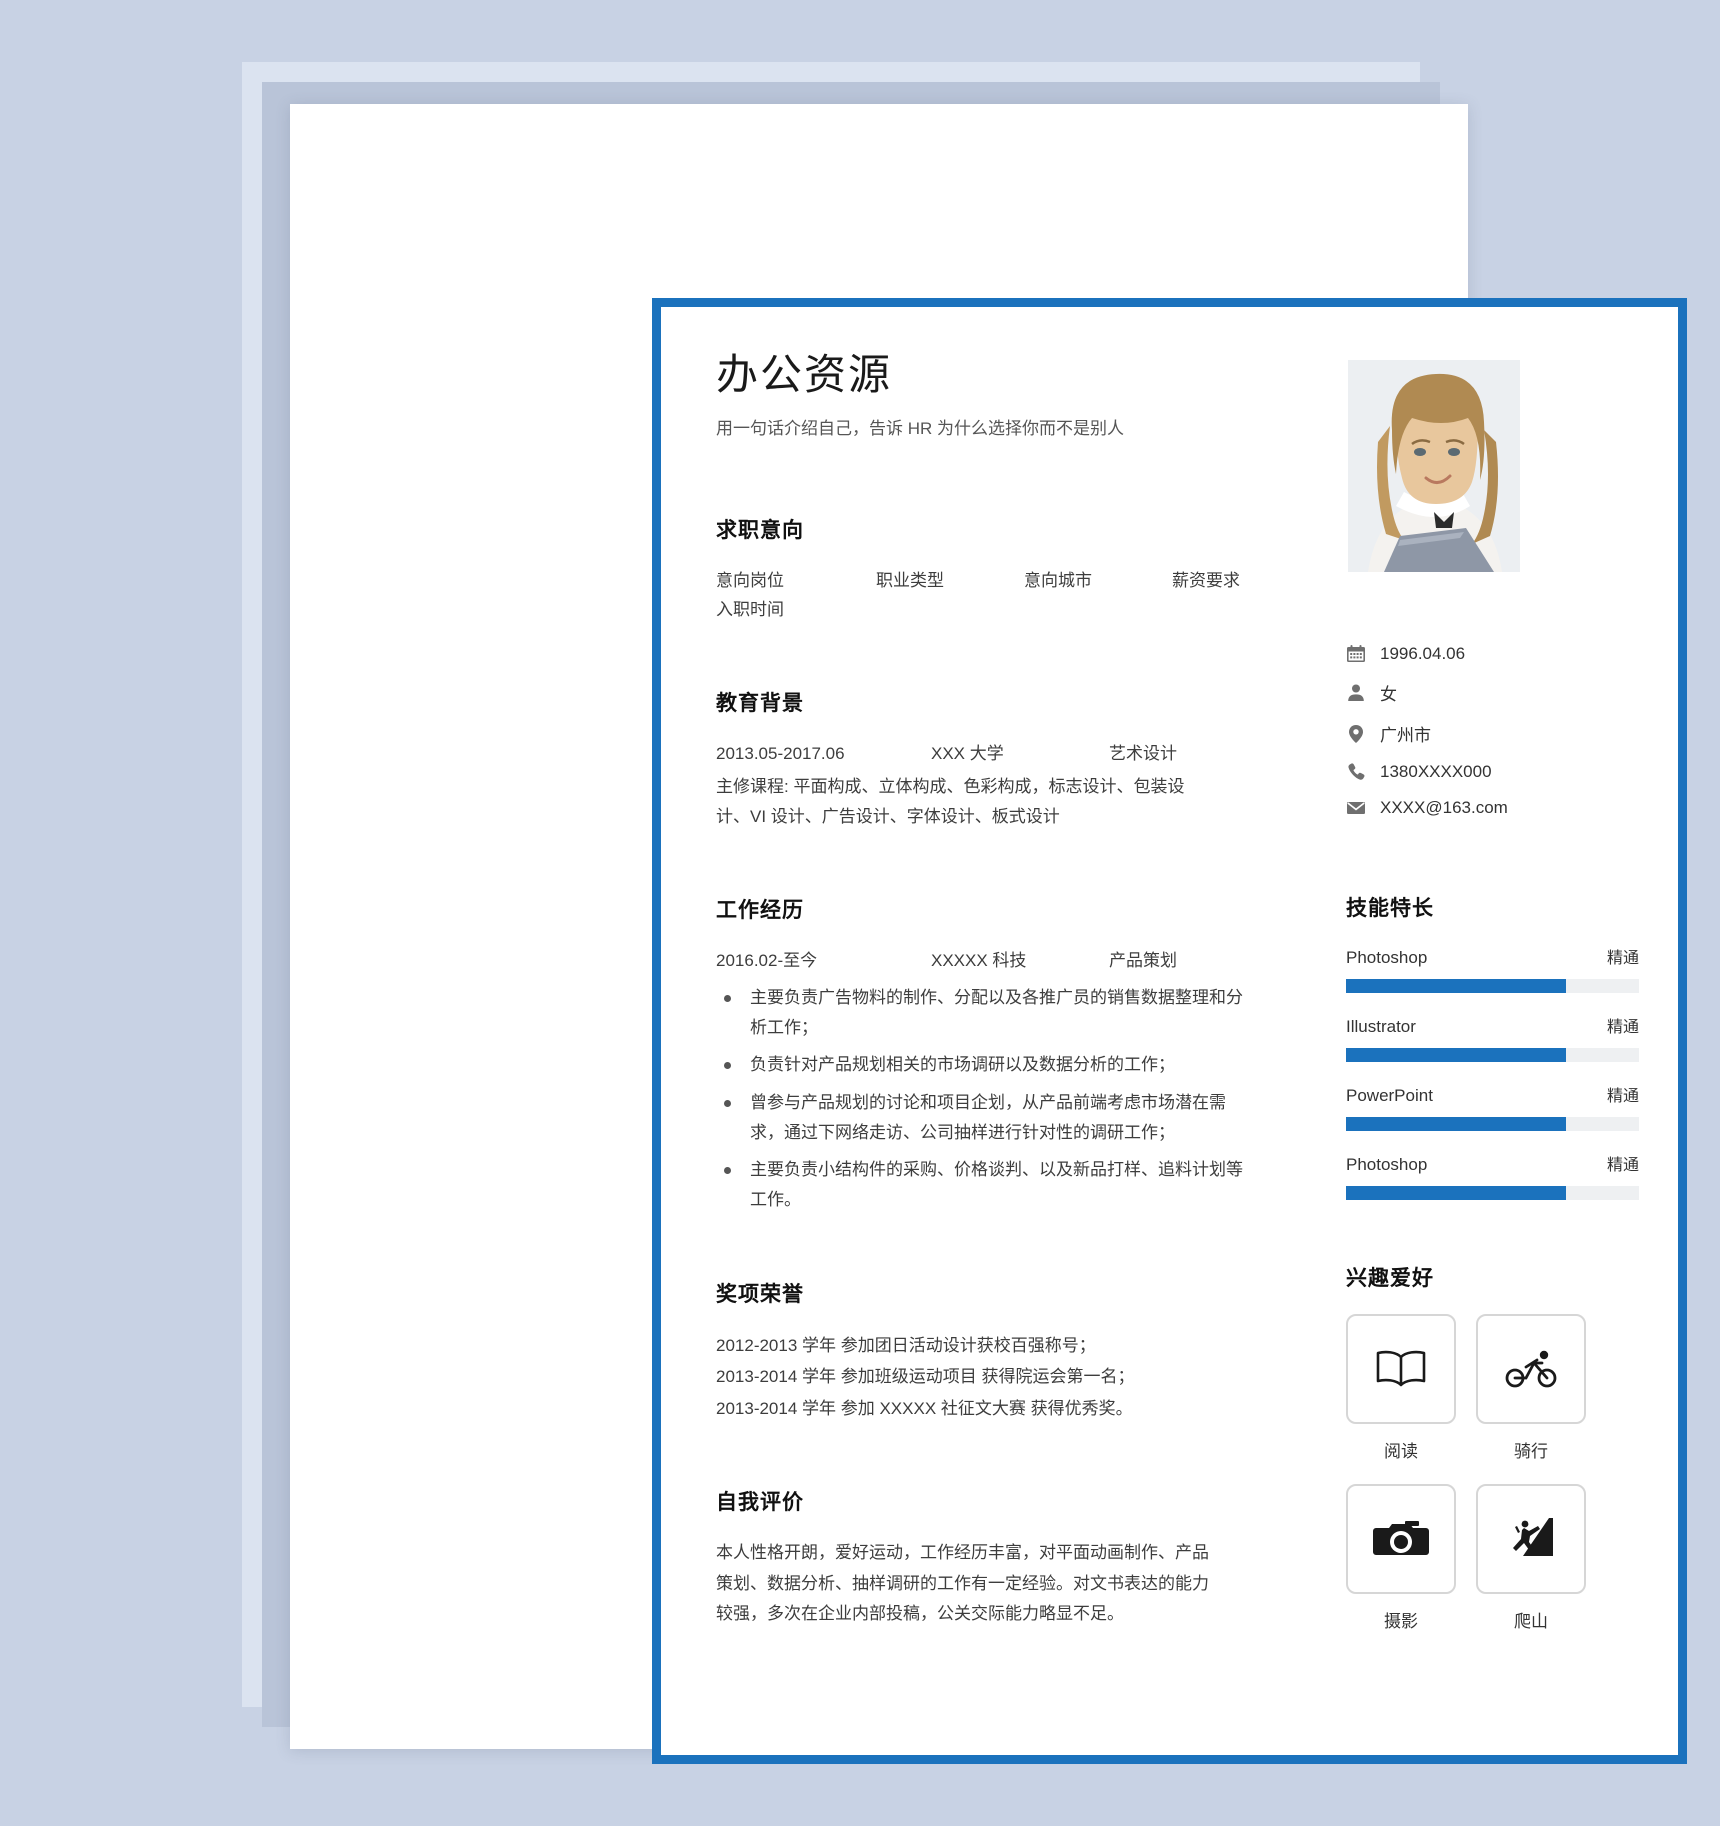 This screenshot has height=1826, width=1720. I want to click on contact-row-birthdate: 1996.04.06, so click(1492, 654).